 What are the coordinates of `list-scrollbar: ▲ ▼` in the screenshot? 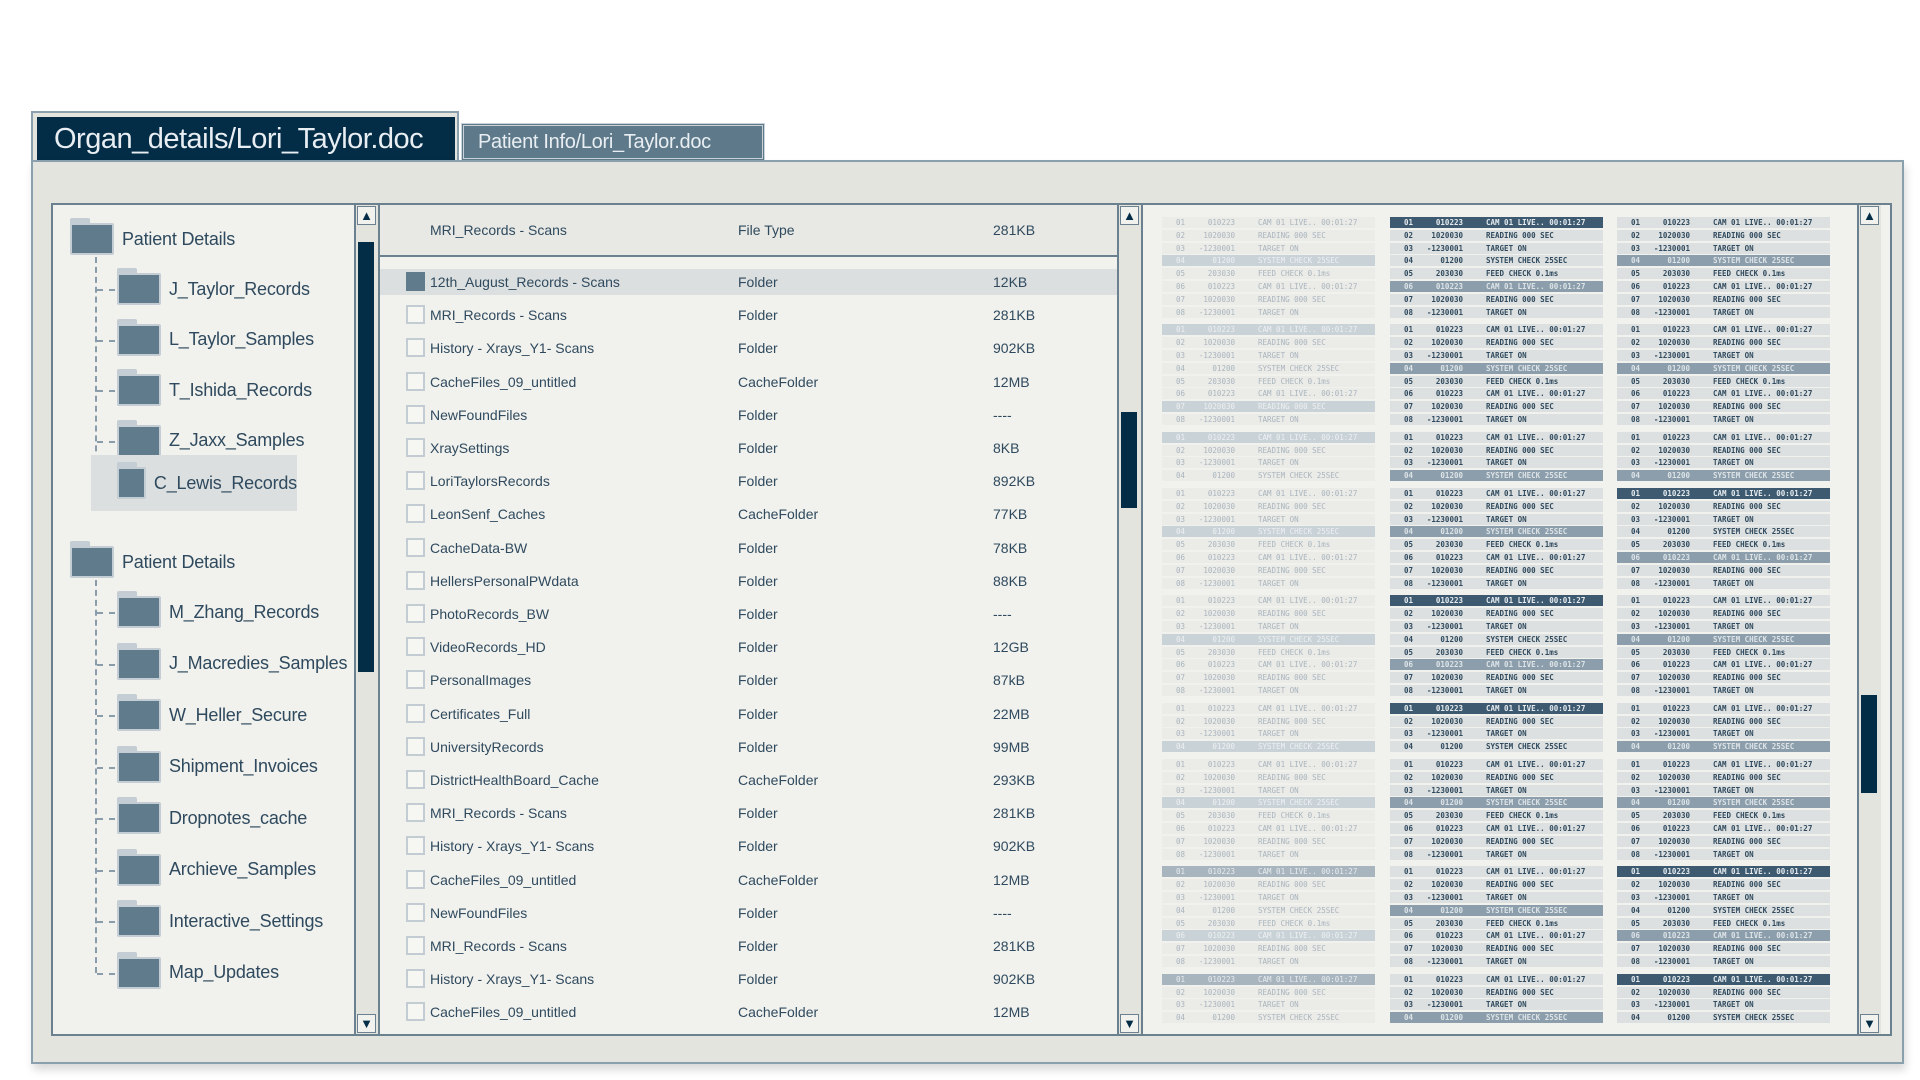 It's located at (1129, 619).